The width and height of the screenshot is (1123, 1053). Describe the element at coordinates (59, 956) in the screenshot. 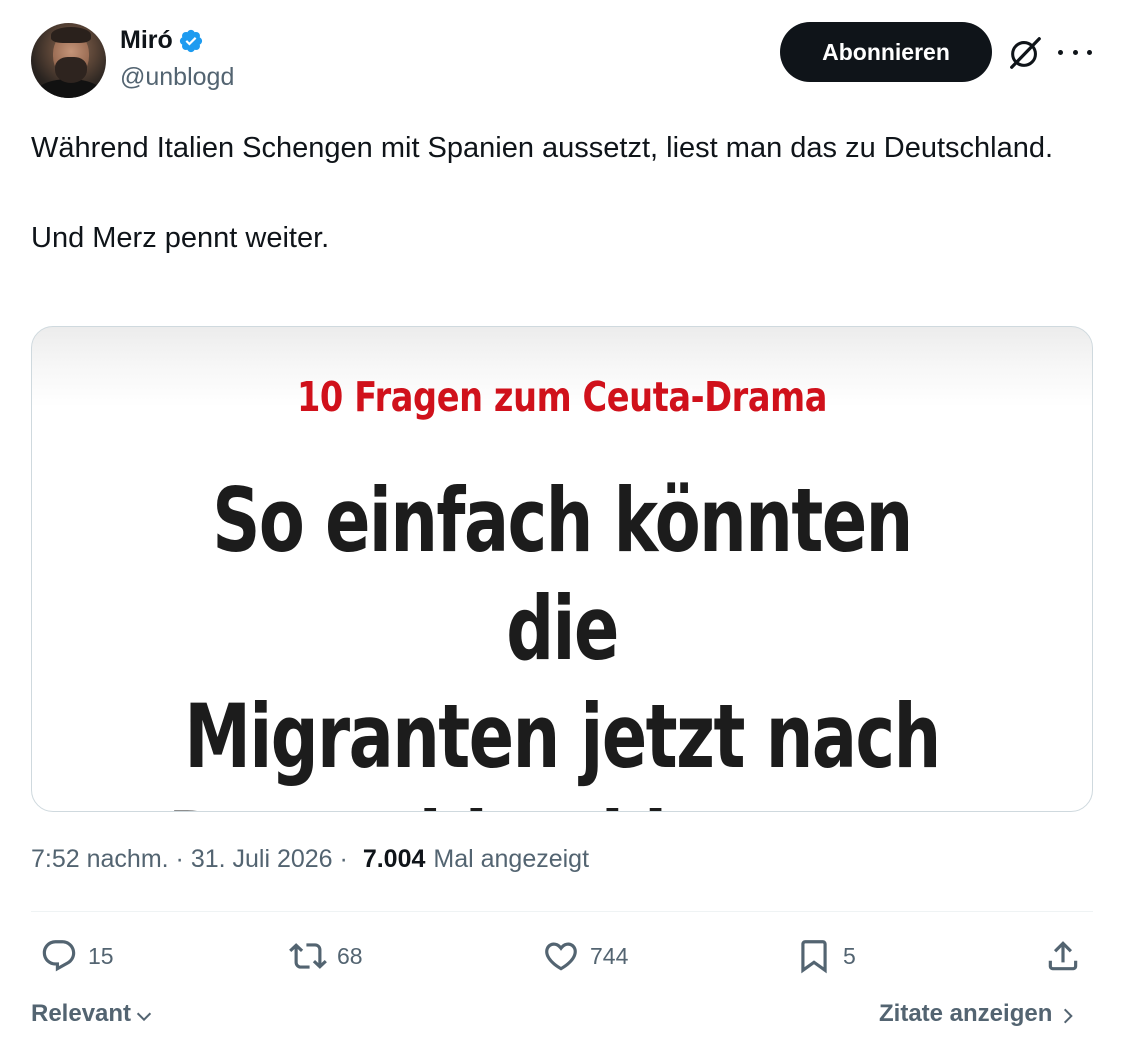

I see `reply-icon` at that location.